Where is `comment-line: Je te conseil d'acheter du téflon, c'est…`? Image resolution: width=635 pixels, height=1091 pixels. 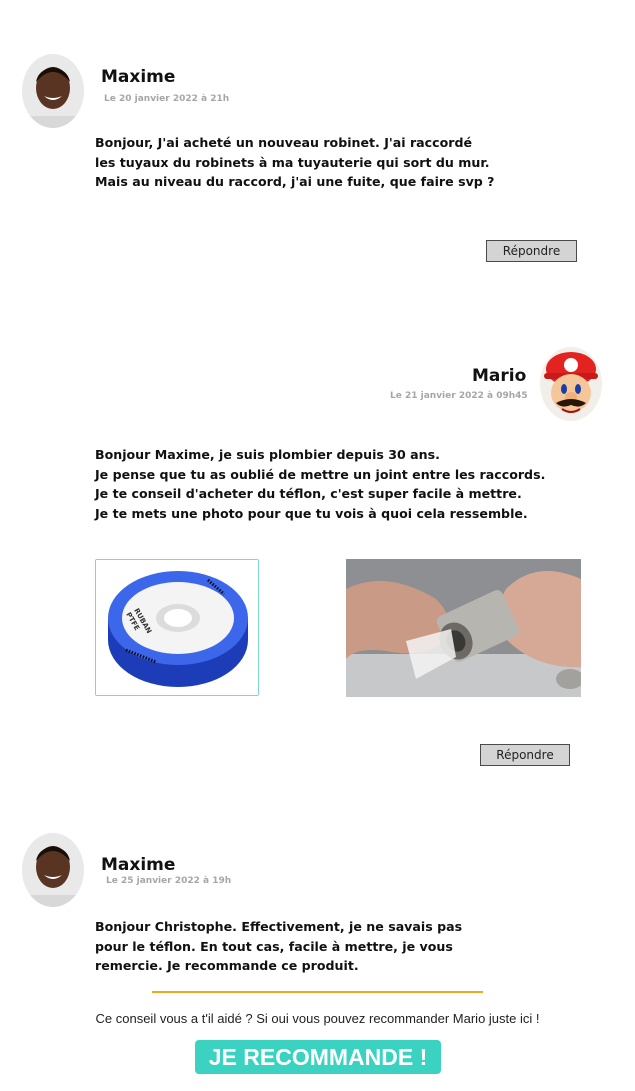
comment-line: Je te conseil d'acheter du téflon, c'est… is located at coordinates (308, 493).